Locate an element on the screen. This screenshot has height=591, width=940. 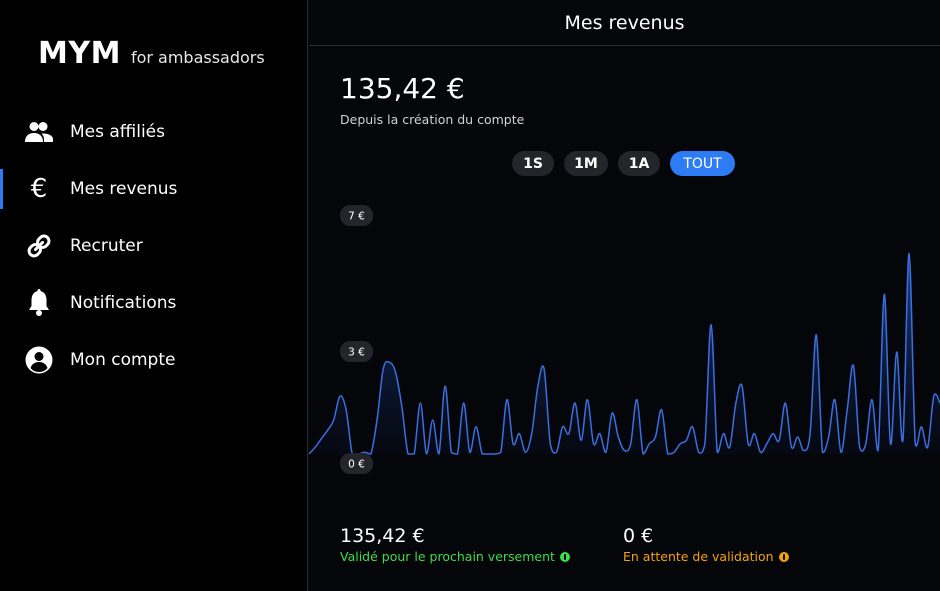
y-tick-label: 3 € is located at coordinates (356, 351).